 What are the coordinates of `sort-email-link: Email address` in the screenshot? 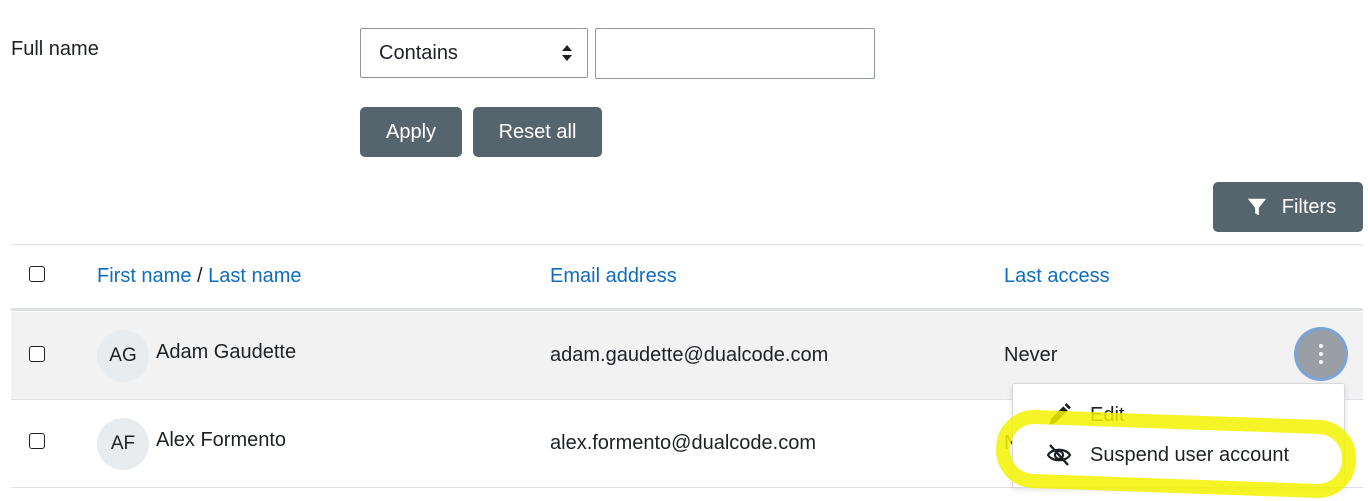 It's located at (613, 276).